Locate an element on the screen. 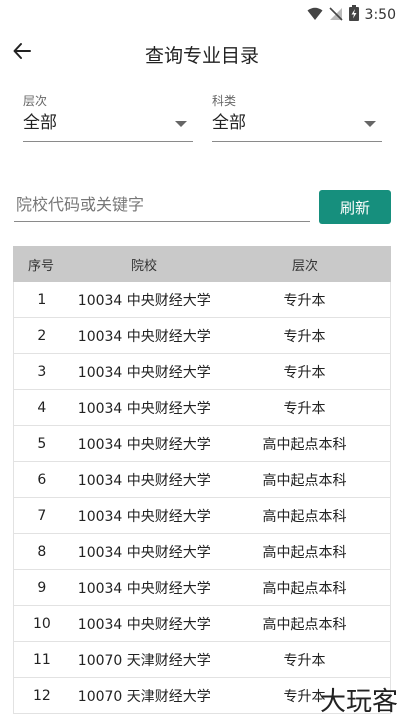 This screenshot has height=720, width=404. row-index: 6 is located at coordinates (42, 479).